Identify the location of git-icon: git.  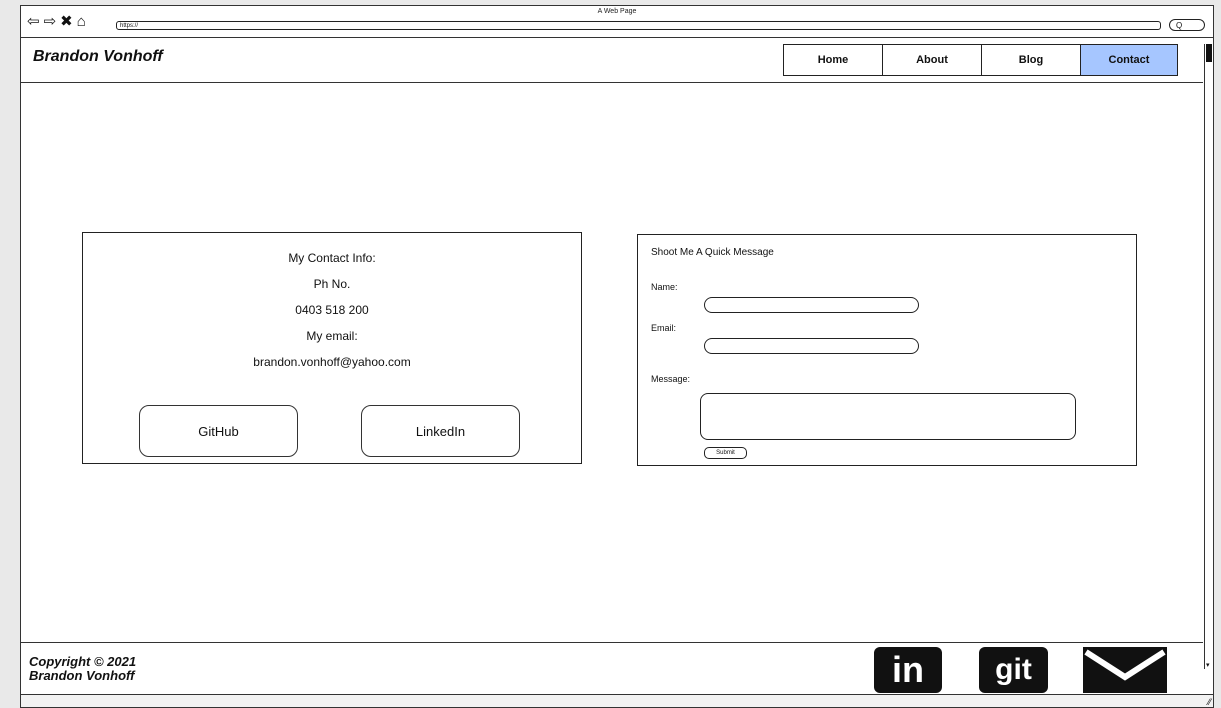
(1013, 670).